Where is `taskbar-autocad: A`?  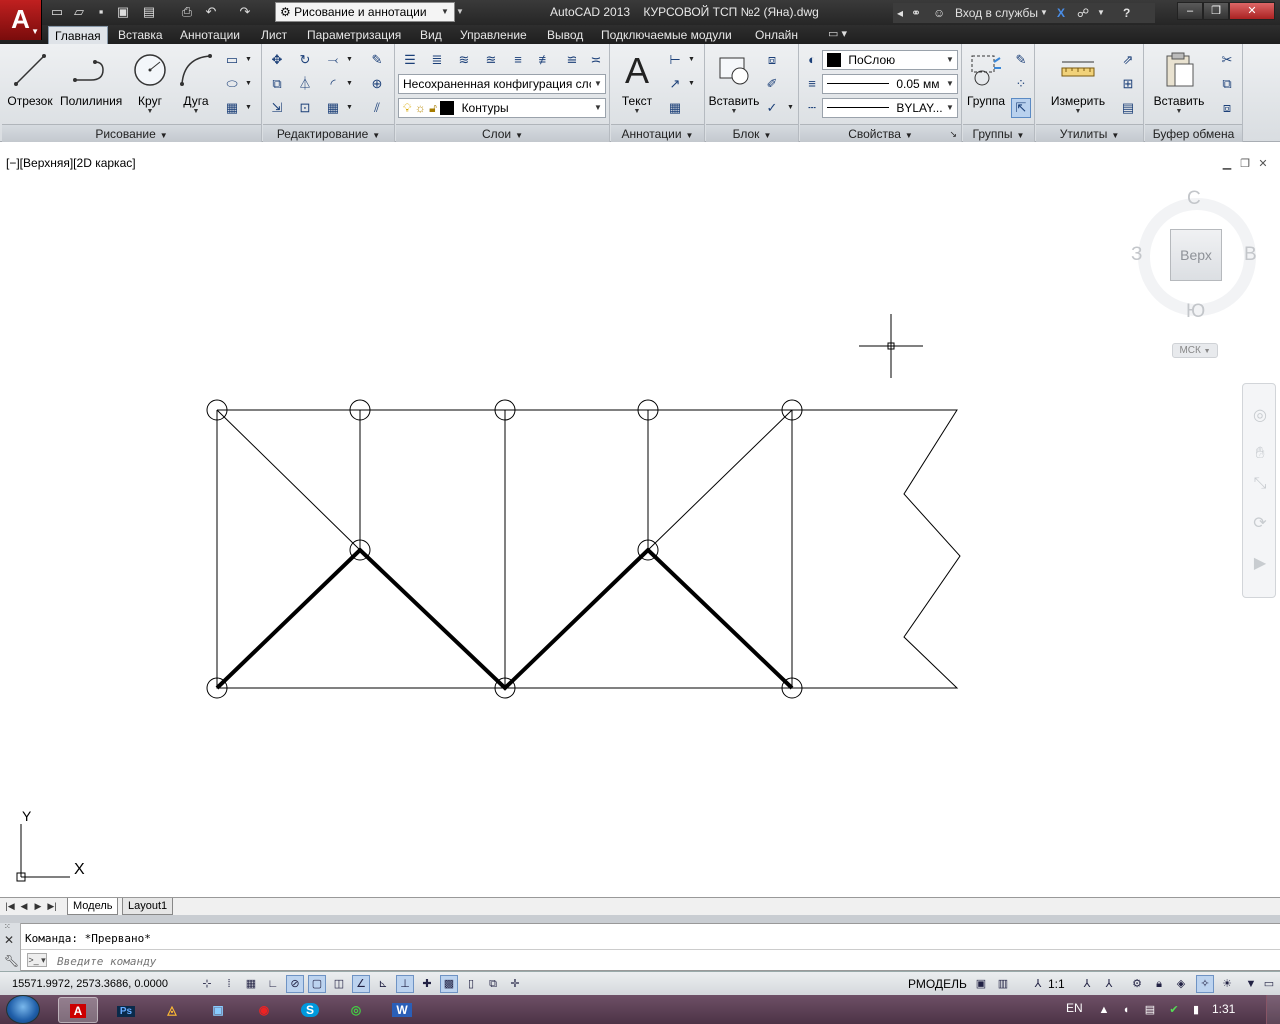 taskbar-autocad: A is located at coordinates (78, 1010).